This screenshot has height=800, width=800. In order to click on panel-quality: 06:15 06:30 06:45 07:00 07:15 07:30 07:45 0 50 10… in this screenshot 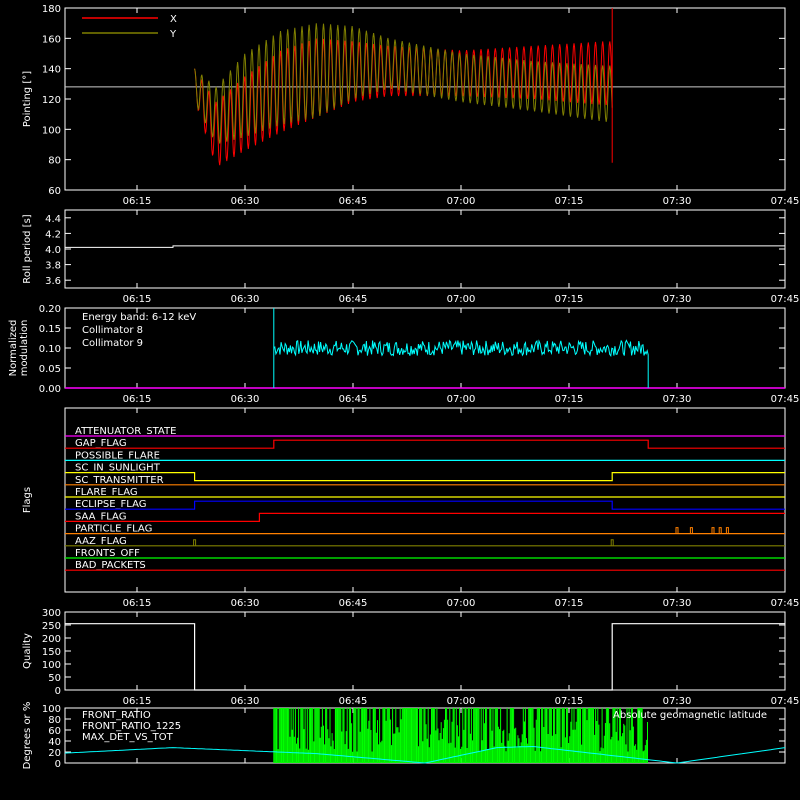, I will do `click(410, 657)`.